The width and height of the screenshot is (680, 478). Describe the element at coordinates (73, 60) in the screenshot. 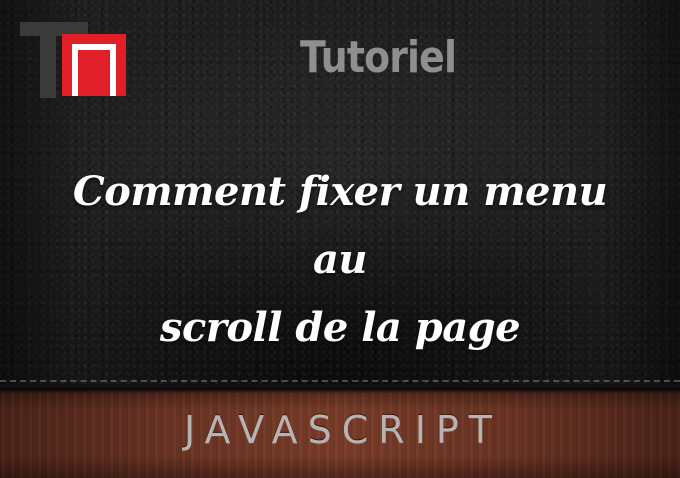

I see `tn-logo-icon` at that location.